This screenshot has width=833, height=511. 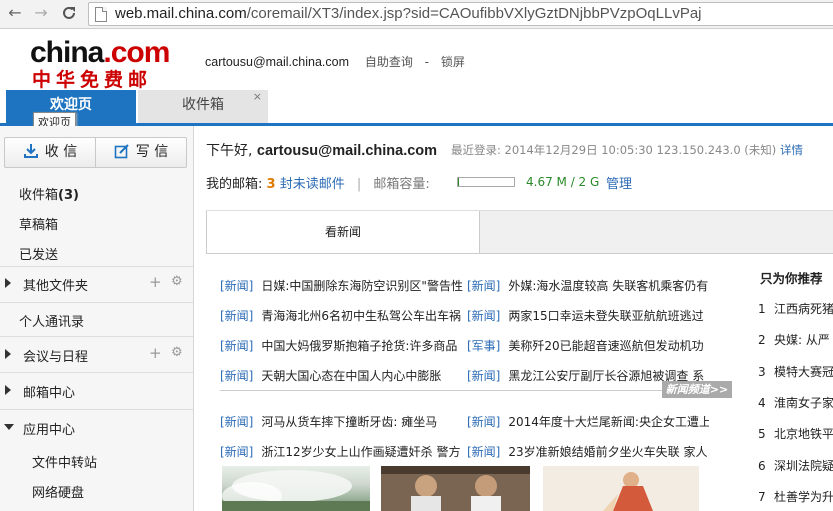 I want to click on sidebar-group-mail-center: 邮箱中心, so click(x=96, y=391).